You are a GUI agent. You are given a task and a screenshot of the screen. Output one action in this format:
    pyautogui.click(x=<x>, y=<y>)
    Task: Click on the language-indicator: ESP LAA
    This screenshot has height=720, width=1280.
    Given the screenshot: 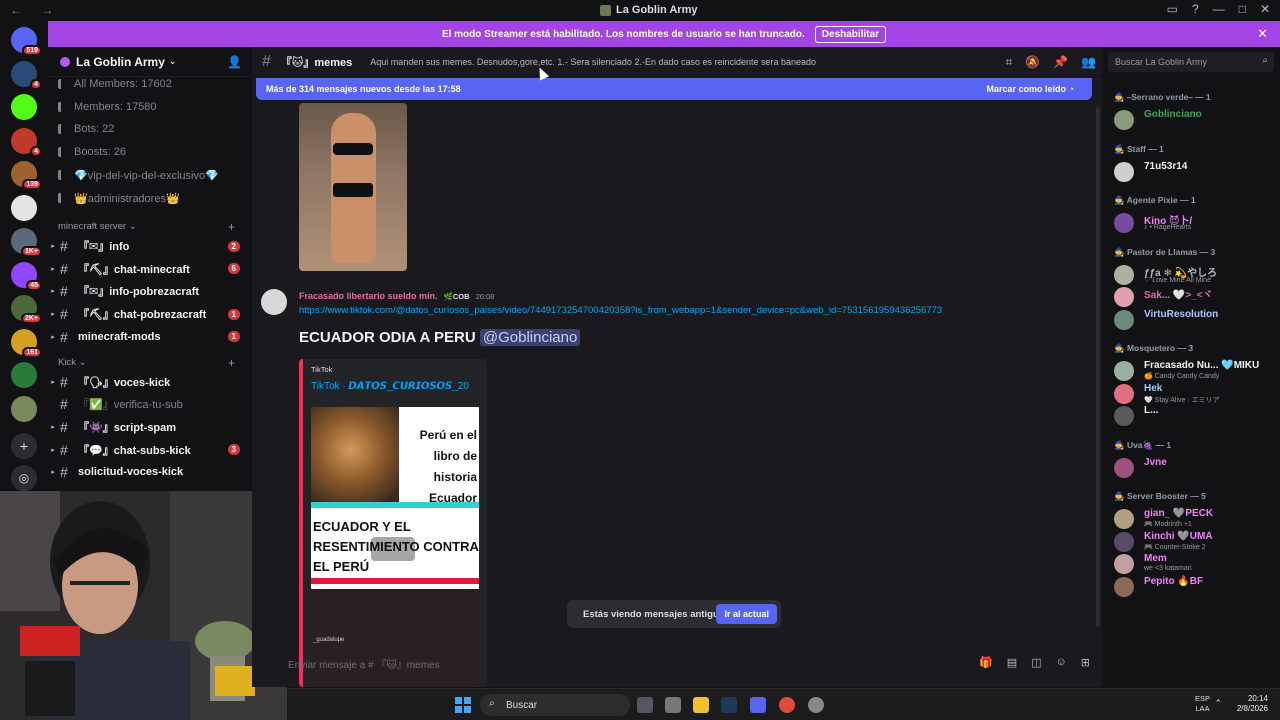 What is the action you would take?
    pyautogui.click(x=1202, y=704)
    